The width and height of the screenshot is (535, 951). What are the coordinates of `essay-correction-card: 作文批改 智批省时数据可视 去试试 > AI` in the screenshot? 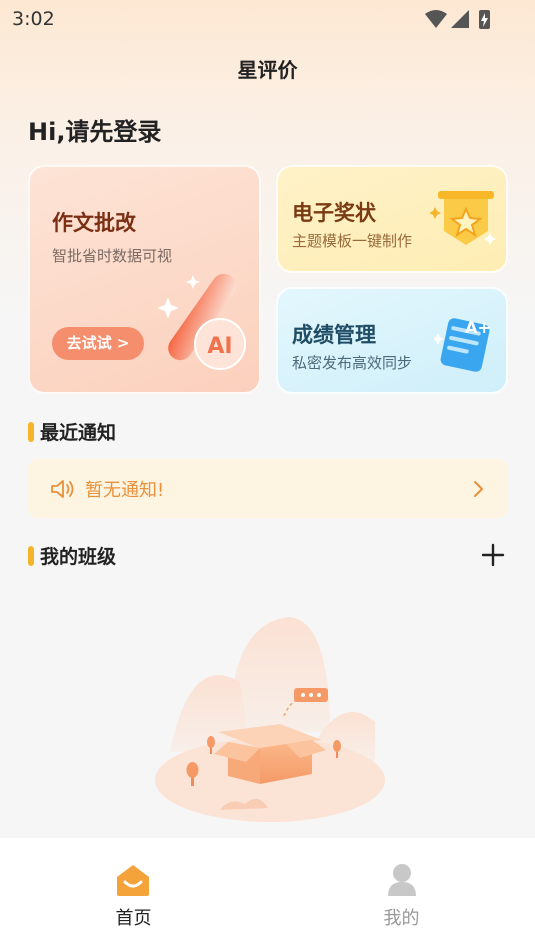 It's located at (144, 279).